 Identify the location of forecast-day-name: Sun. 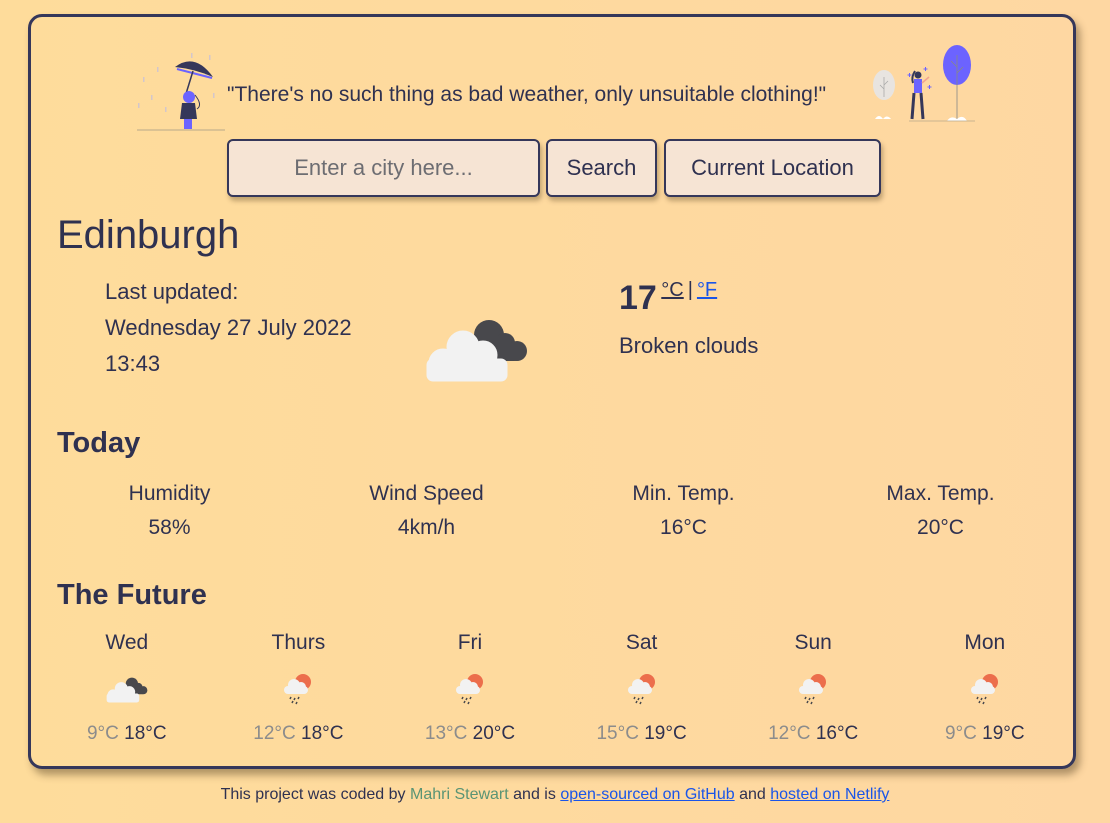
(813, 642).